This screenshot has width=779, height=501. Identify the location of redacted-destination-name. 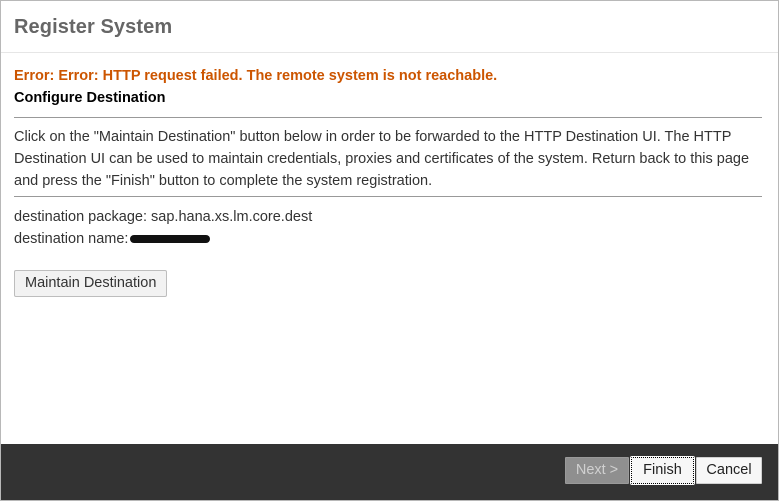
(170, 239).